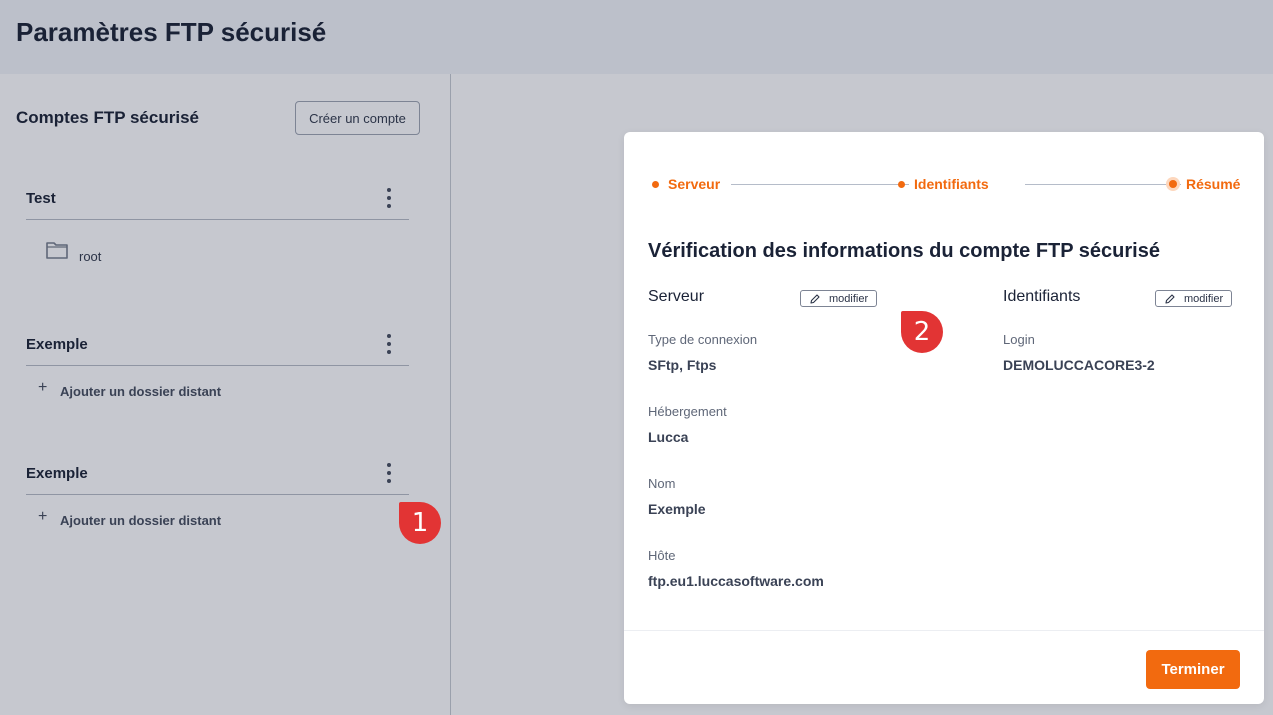 The width and height of the screenshot is (1273, 715). What do you see at coordinates (57, 250) in the screenshot?
I see `folder-icon` at bounding box center [57, 250].